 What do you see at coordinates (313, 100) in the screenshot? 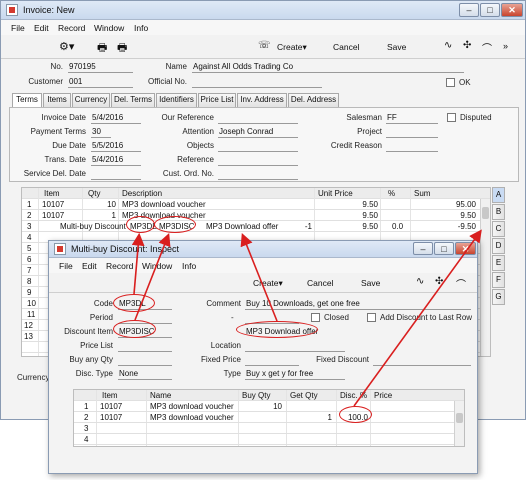
I see `tab-del-address: Del. Address` at bounding box center [313, 100].